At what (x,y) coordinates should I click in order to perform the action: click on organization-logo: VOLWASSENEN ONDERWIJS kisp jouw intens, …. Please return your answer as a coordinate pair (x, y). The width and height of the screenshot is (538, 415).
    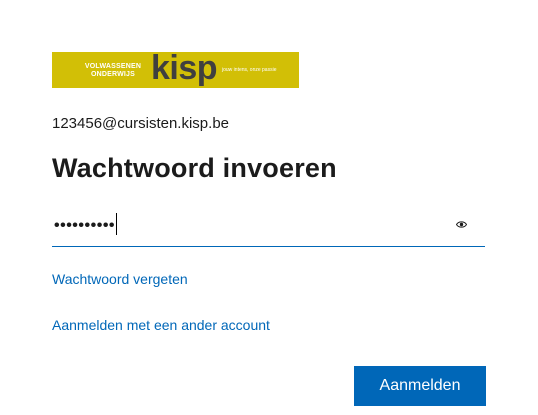
    Looking at the image, I should click on (175, 70).